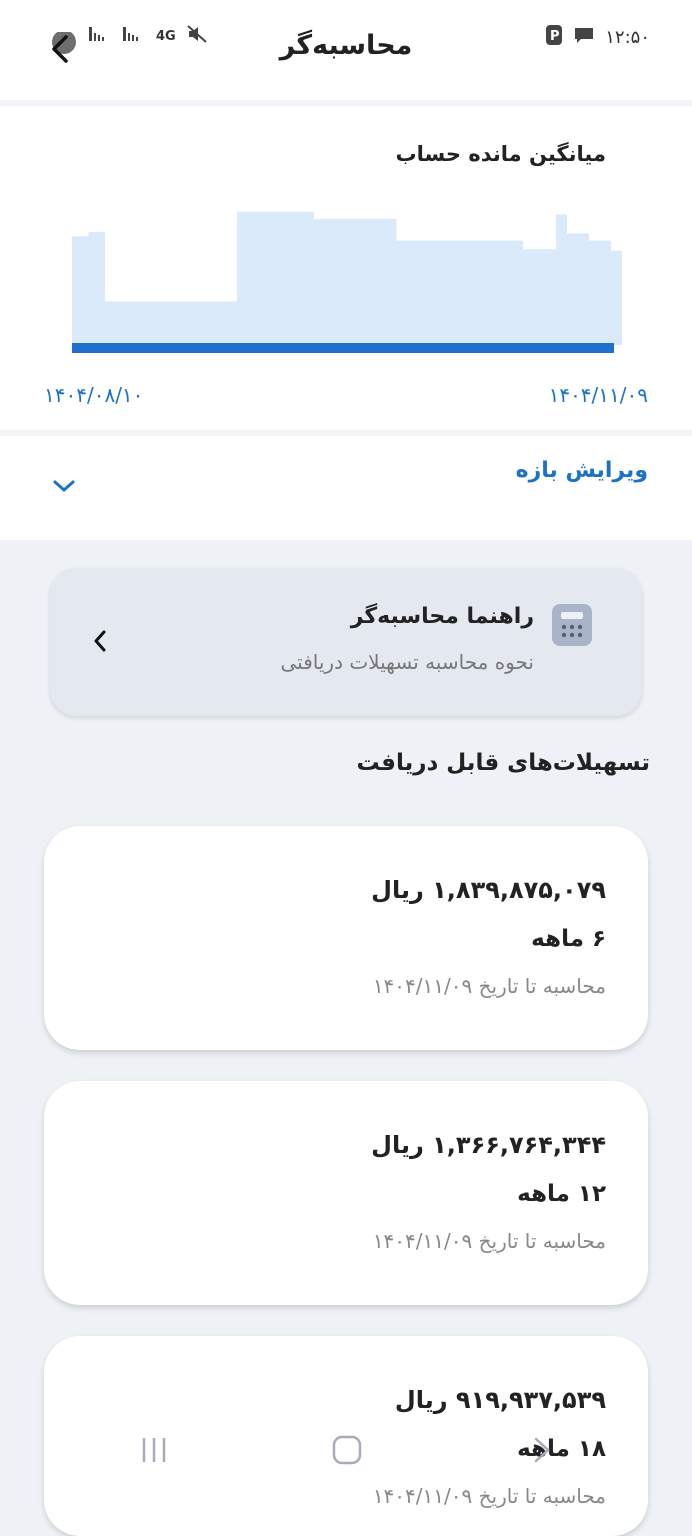  What do you see at coordinates (541, 1452) in the screenshot?
I see `back-nav-icon` at bounding box center [541, 1452].